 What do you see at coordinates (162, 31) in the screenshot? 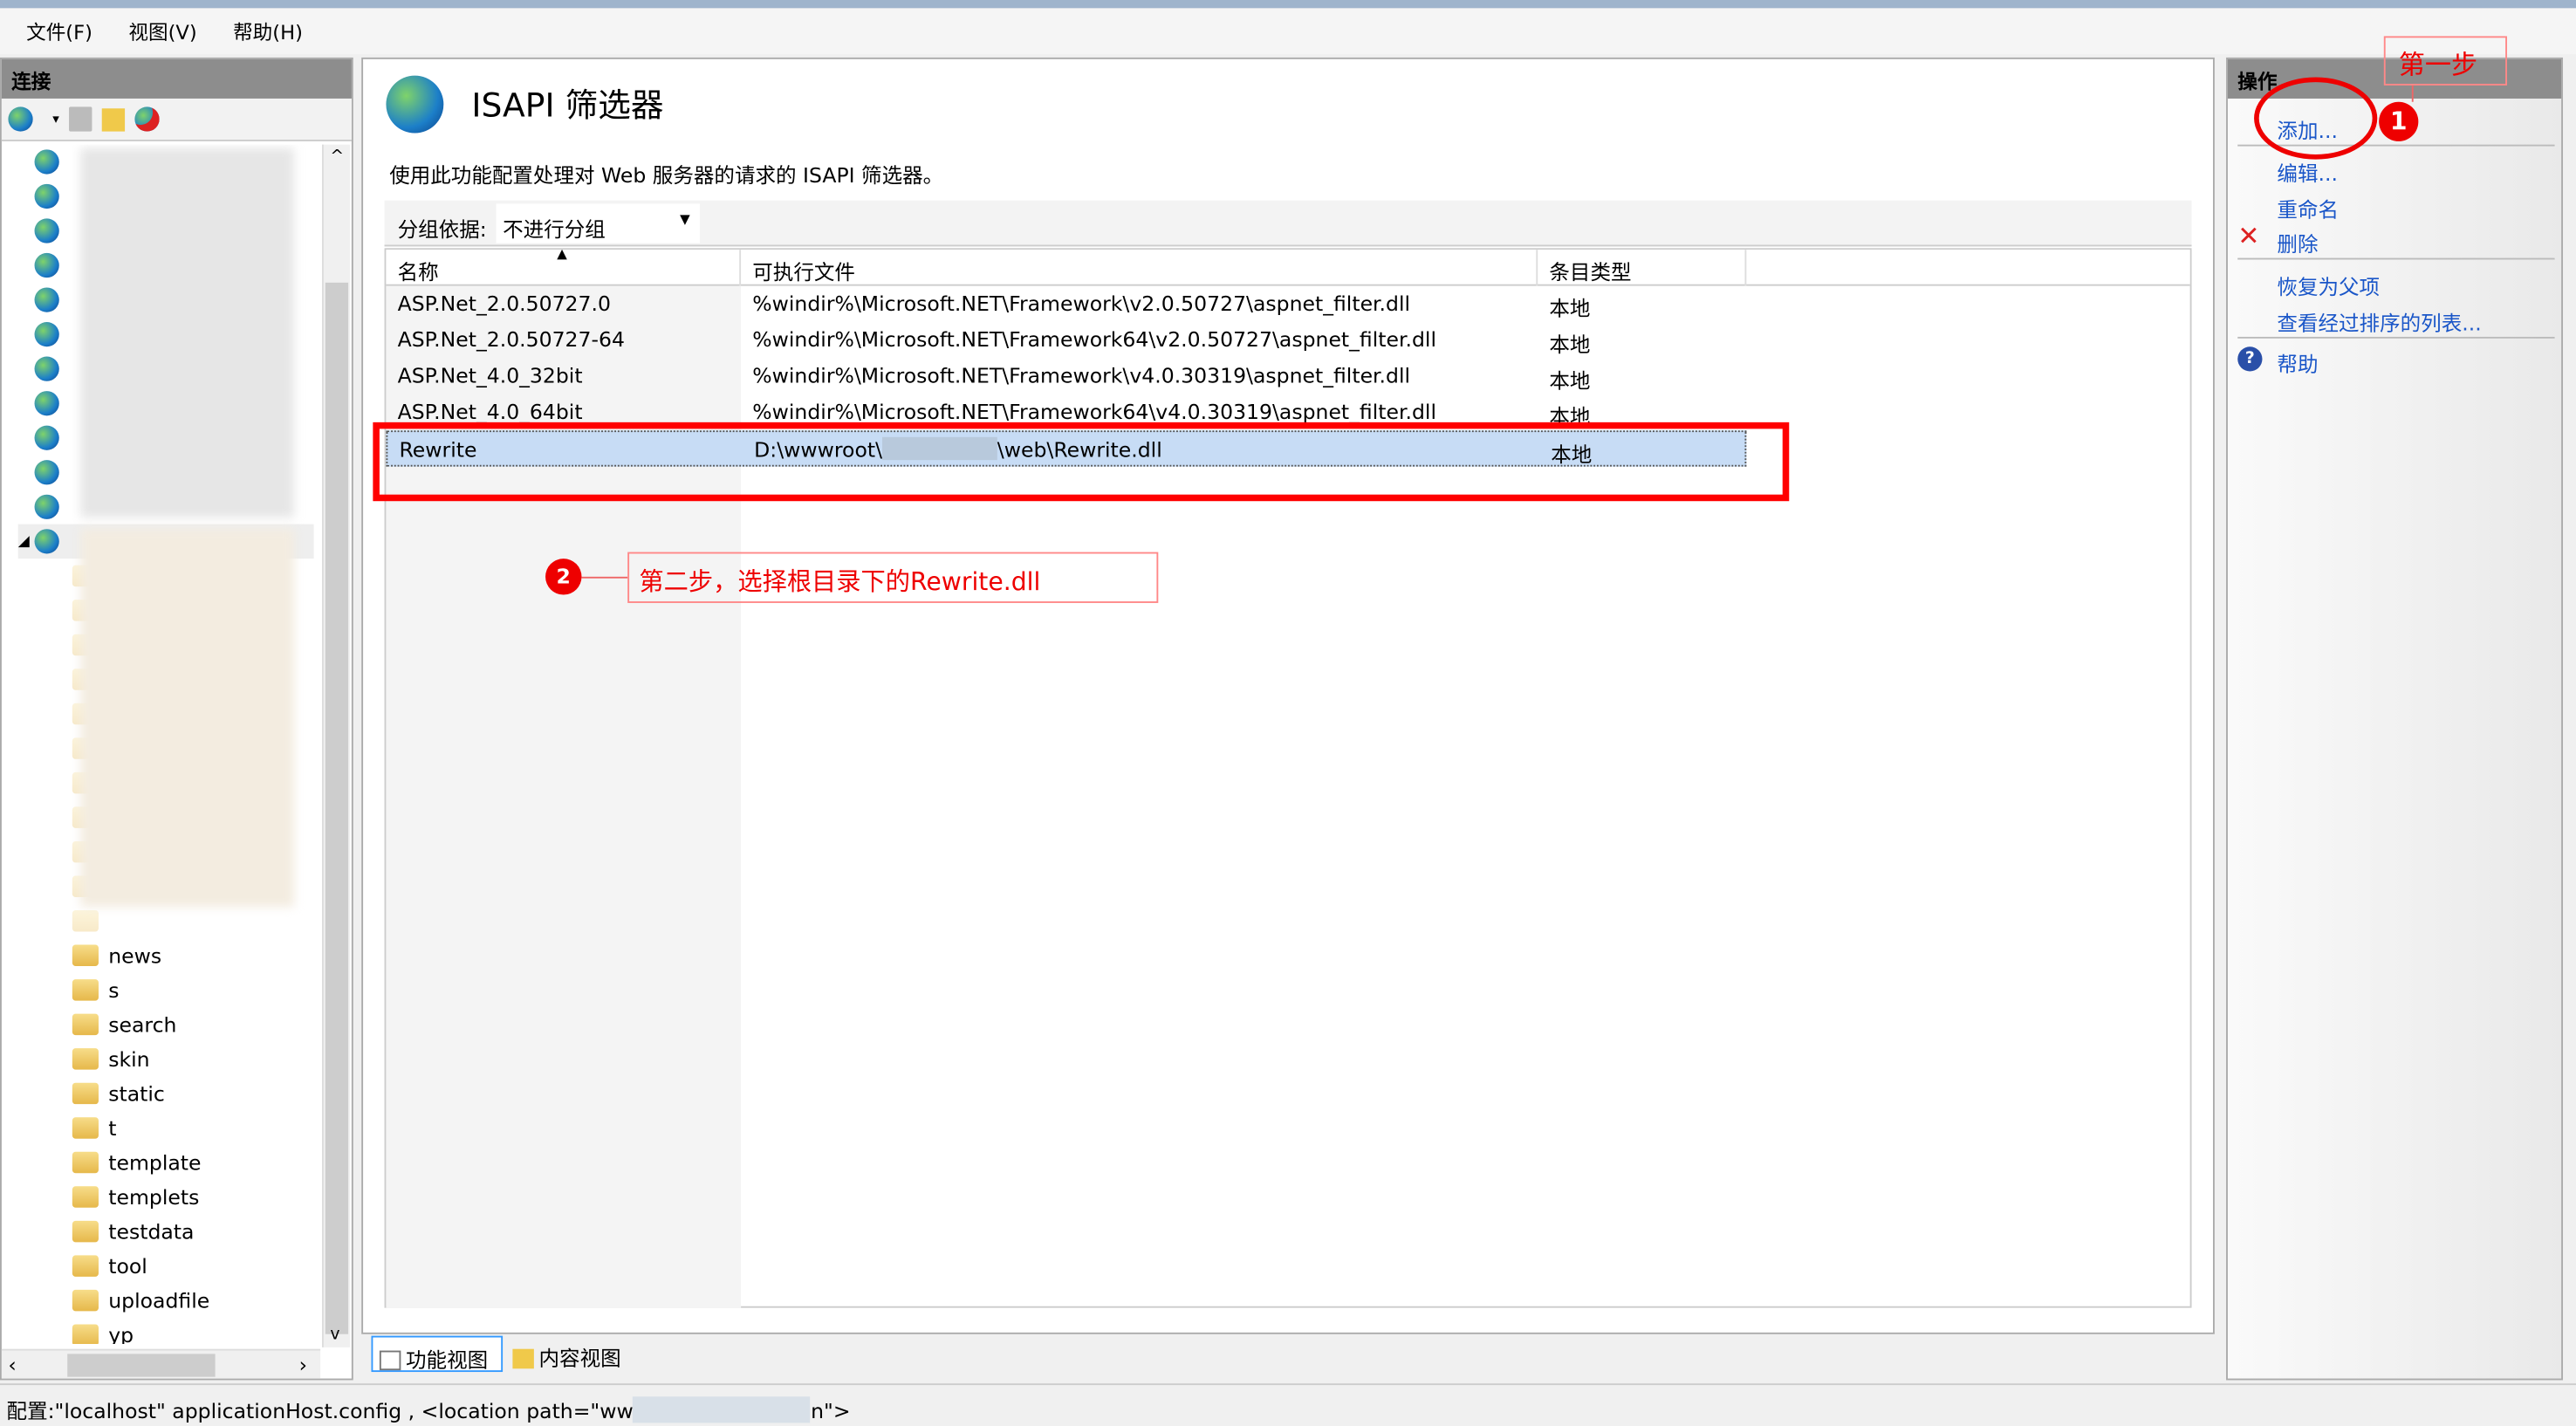
I see `menu-view: 视图(V)` at bounding box center [162, 31].